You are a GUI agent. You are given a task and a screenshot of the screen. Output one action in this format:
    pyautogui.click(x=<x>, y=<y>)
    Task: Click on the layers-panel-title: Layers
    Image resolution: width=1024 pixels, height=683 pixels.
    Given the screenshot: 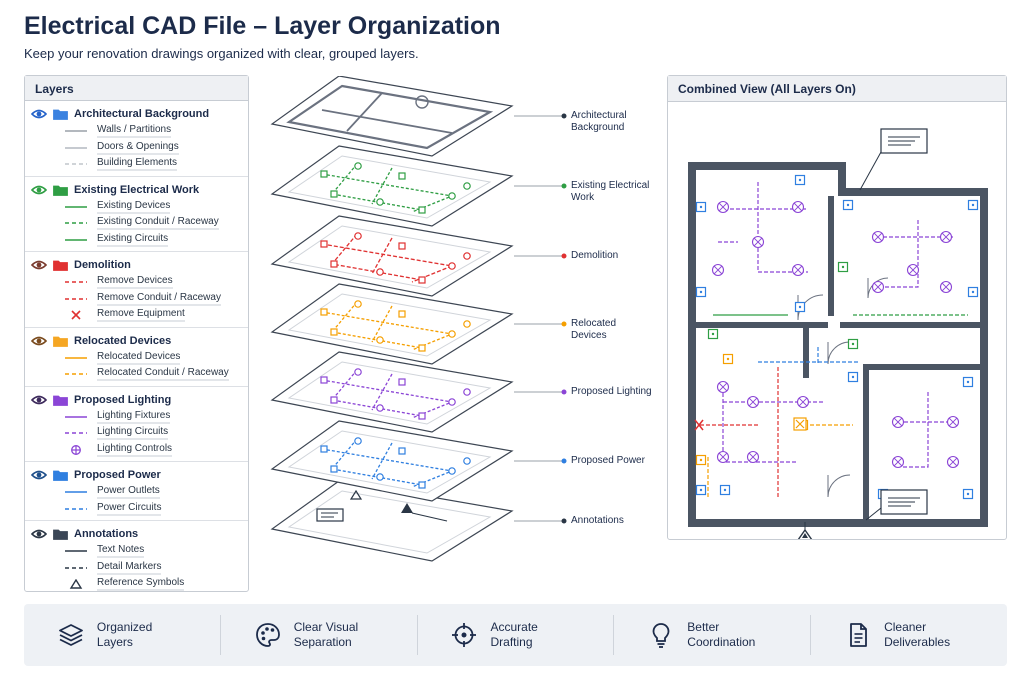 What is the action you would take?
    pyautogui.click(x=136, y=88)
    